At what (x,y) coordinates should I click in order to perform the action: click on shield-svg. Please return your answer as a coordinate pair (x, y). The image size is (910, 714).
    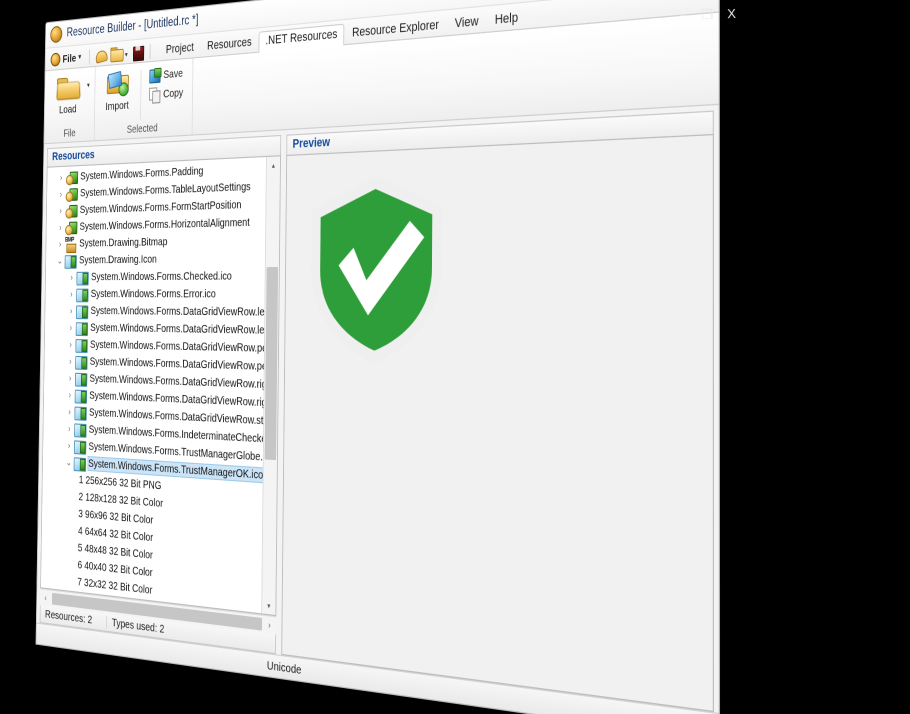
    Looking at the image, I should click on (376, 269).